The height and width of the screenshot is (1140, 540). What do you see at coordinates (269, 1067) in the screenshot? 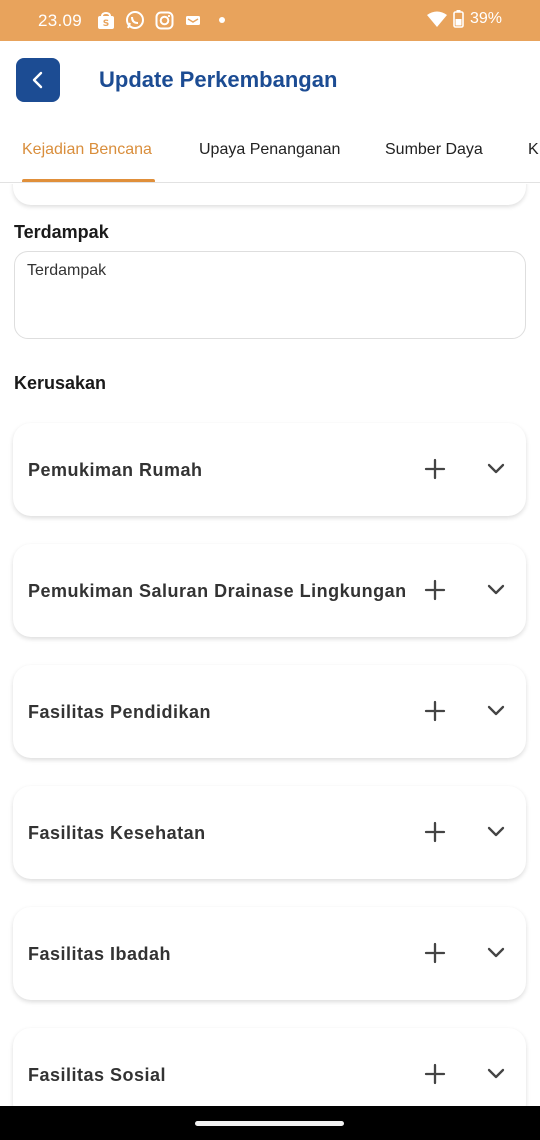
I see `accordion-fasilitas-sosial: Fasilitas Sosial` at bounding box center [269, 1067].